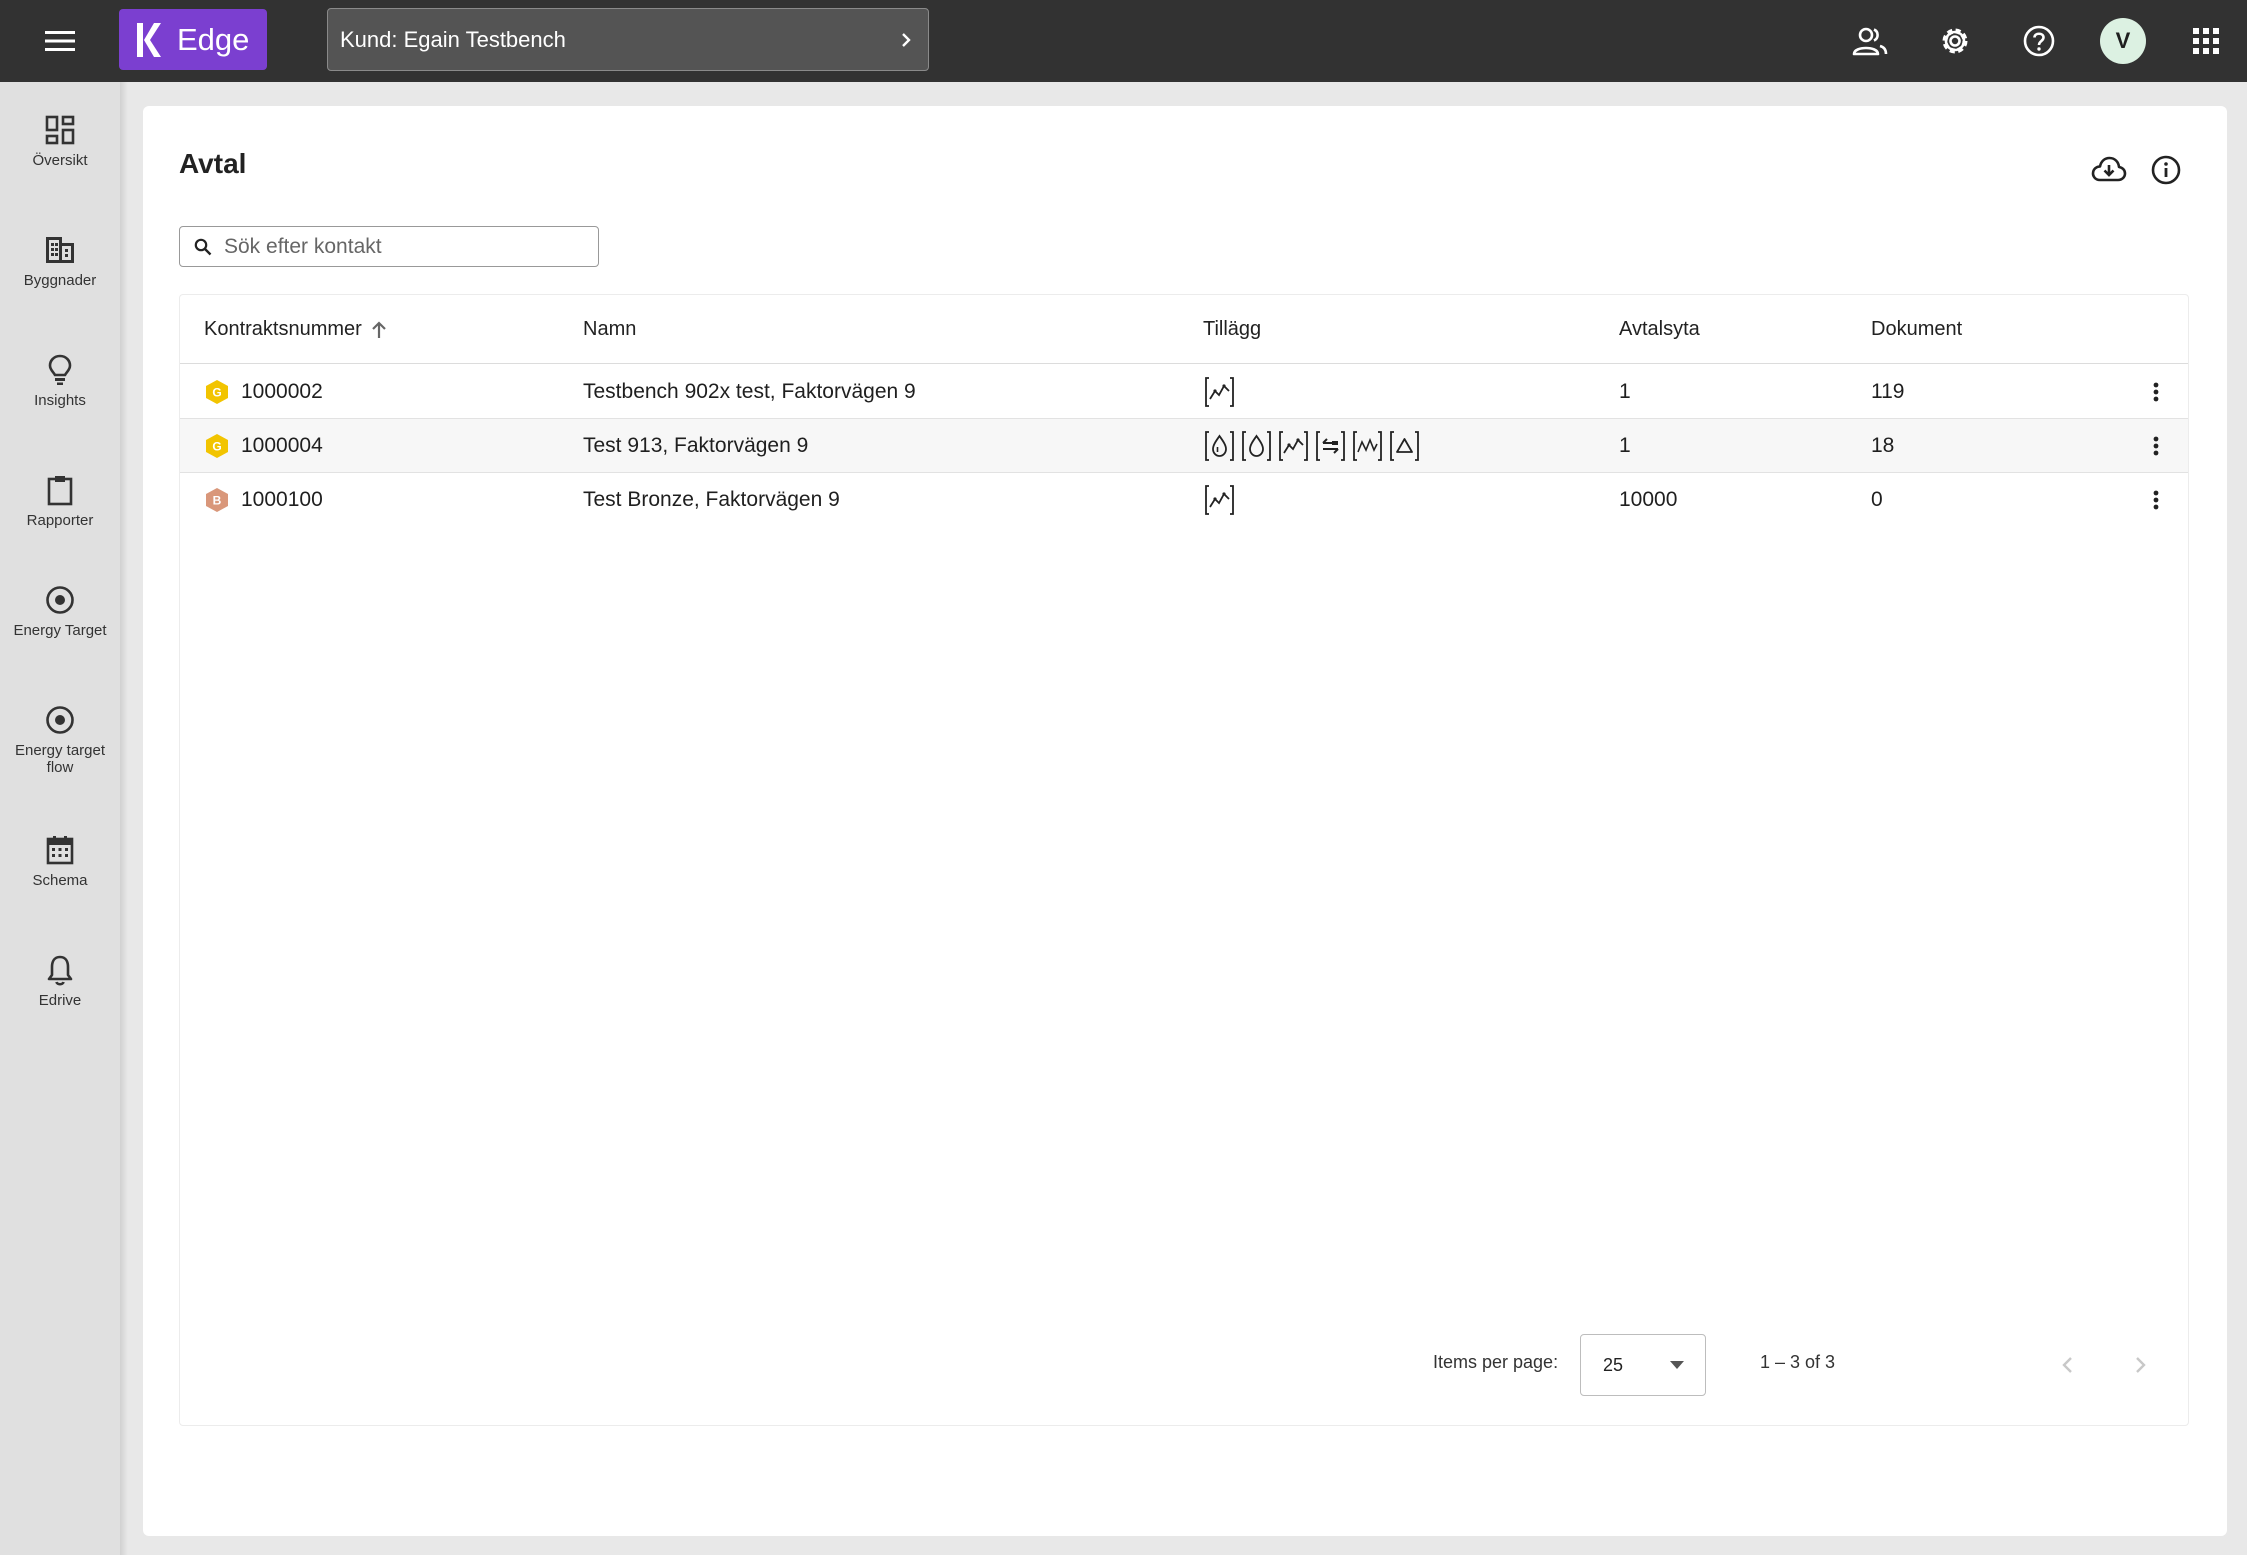 This screenshot has height=1555, width=2247. Describe the element at coordinates (1883, 445) in the screenshot. I see `documents-value: 18` at that location.